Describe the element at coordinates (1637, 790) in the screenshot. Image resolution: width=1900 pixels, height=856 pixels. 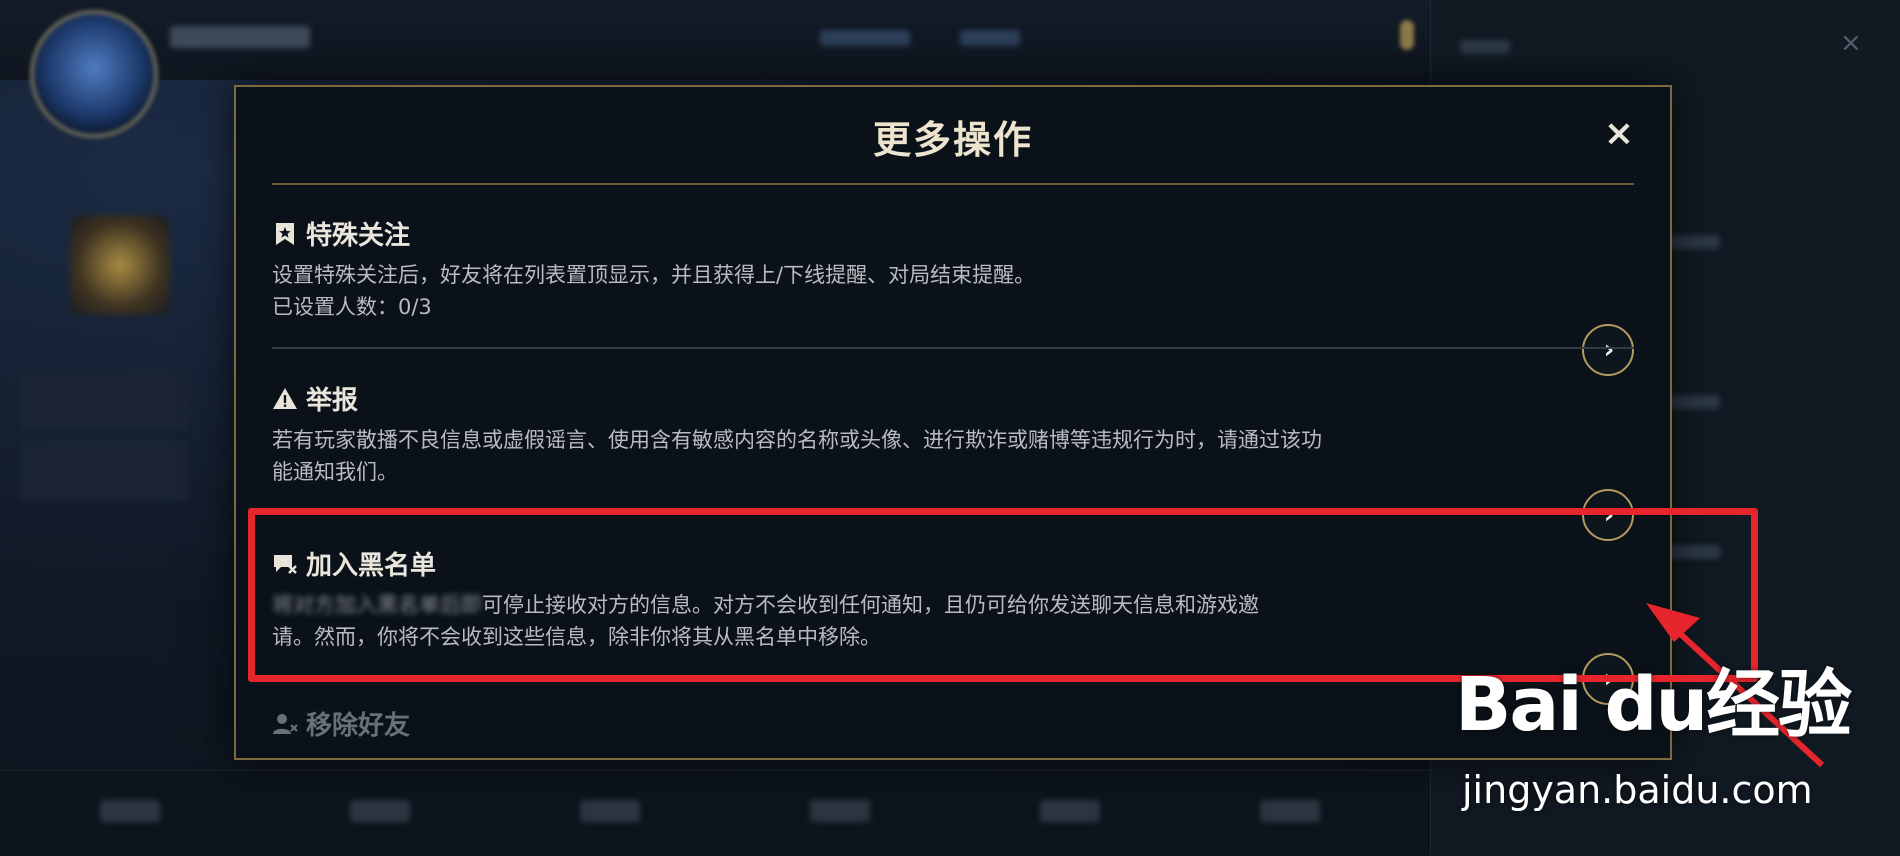
I see `baidu-watermark-url: jingyan.baidu.com` at that location.